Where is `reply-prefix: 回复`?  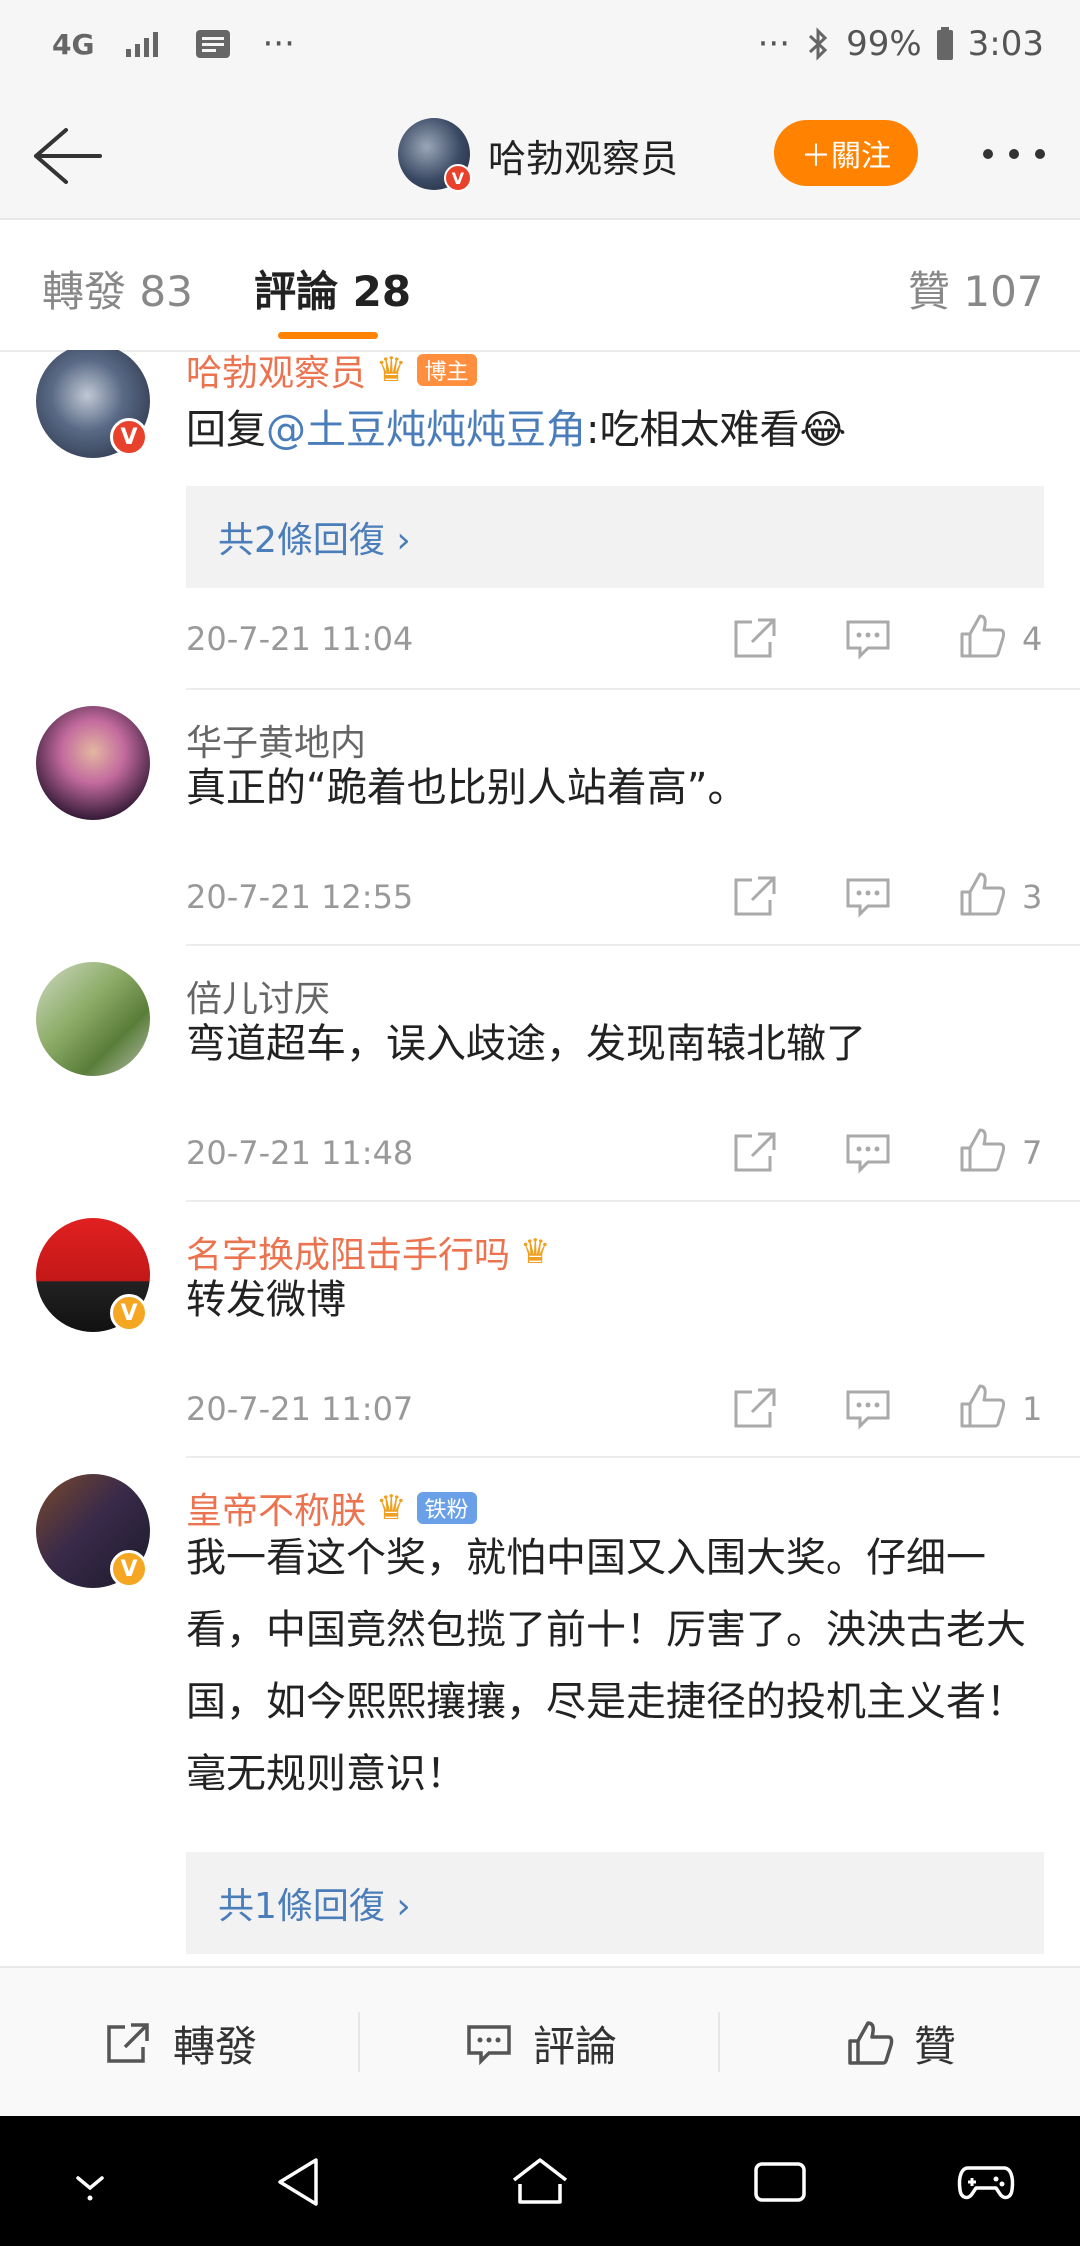
reply-prefix: 回复 is located at coordinates (226, 430).